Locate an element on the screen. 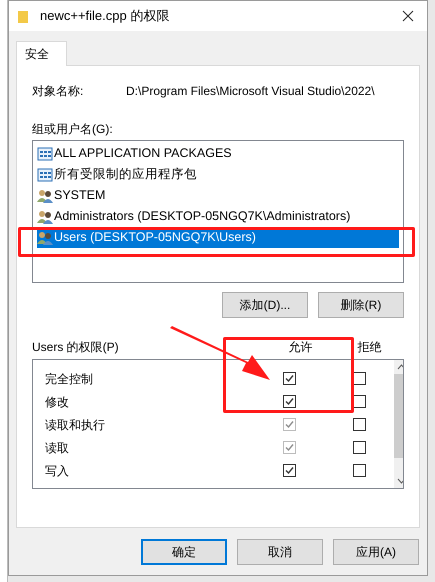  dialog-button: 确定 is located at coordinates (184, 552).